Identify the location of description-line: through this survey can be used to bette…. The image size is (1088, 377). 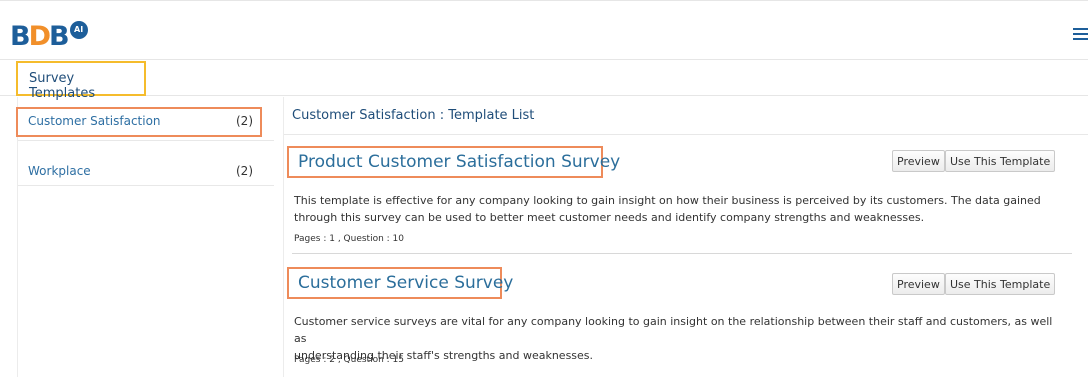
(609, 217).